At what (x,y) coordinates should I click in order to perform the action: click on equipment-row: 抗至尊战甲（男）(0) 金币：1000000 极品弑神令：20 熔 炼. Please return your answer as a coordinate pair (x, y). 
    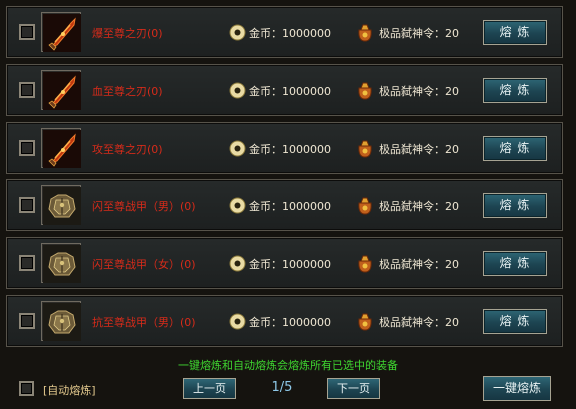
    Looking at the image, I should click on (284, 320).